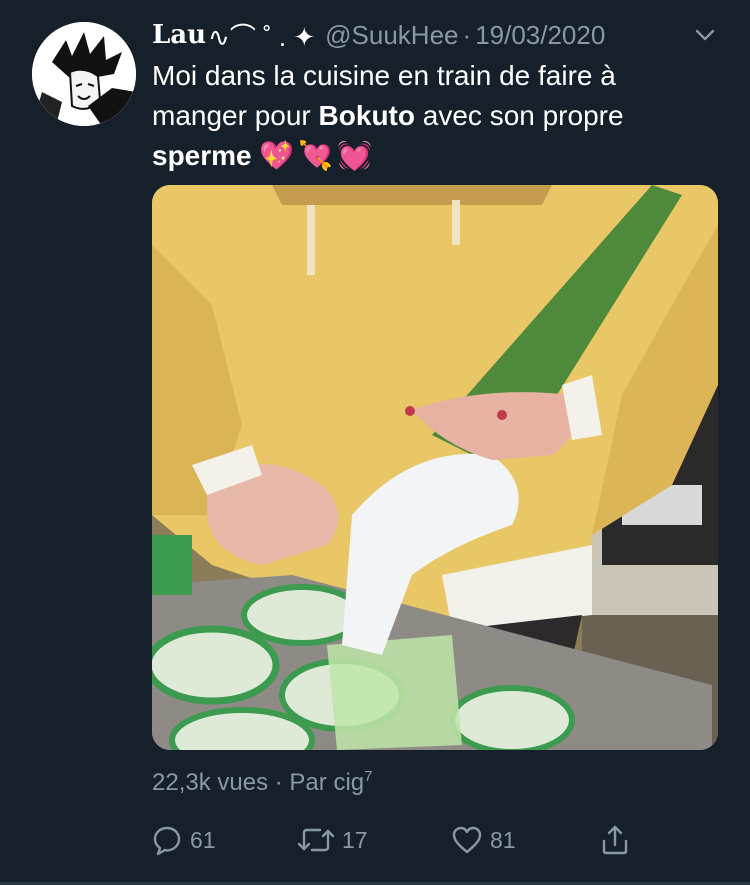  Describe the element at coordinates (483, 840) in the screenshot. I see `like-button: 81` at that location.